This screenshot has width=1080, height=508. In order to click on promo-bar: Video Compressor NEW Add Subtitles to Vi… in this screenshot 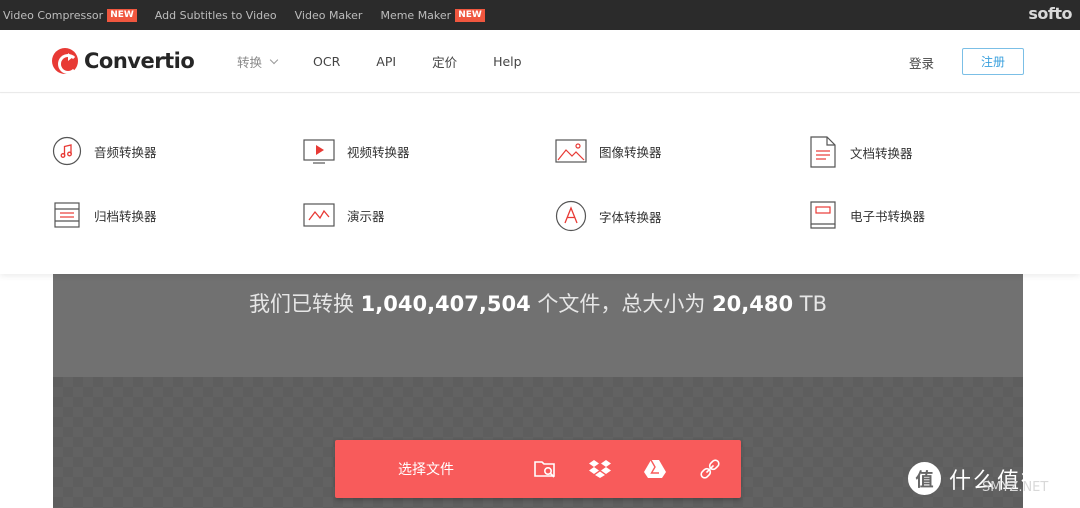, I will do `click(540, 15)`.